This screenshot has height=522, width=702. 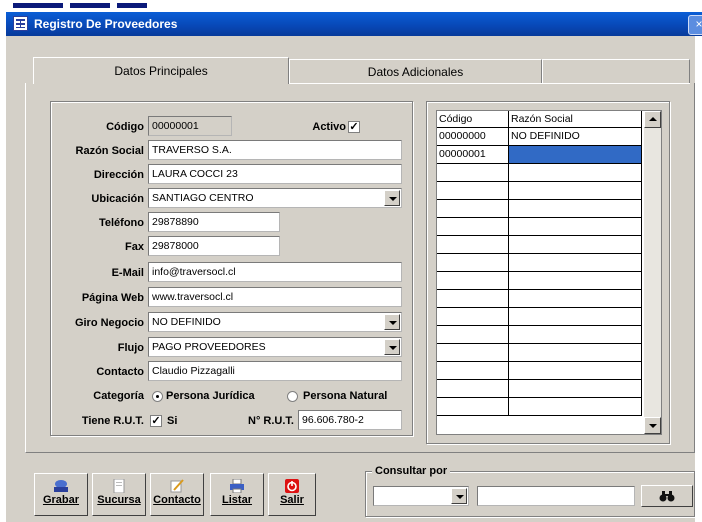 What do you see at coordinates (292, 500) in the screenshot?
I see `salir-label: Salir` at bounding box center [292, 500].